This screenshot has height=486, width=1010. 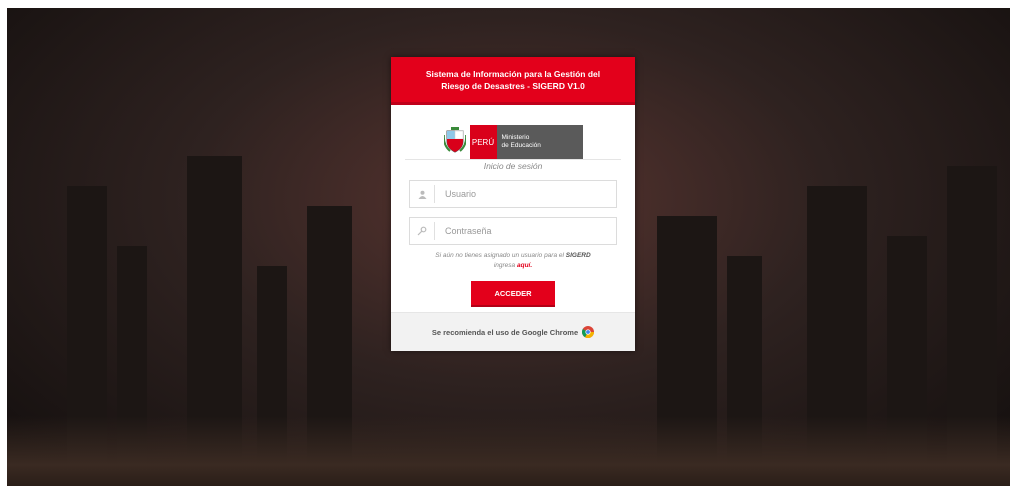 What do you see at coordinates (454, 140) in the screenshot?
I see `coat-of-arms-icon` at bounding box center [454, 140].